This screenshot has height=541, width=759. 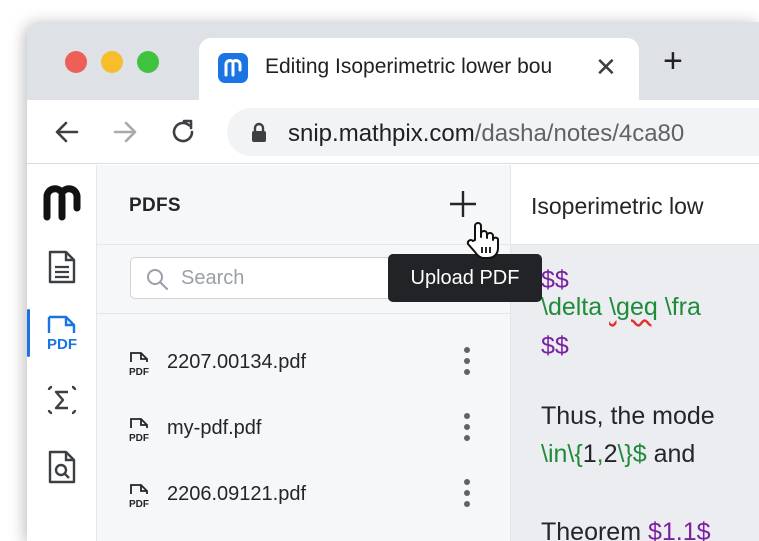 I want to click on list-item: PDF 2206.09121.pdf, so click(x=304, y=495).